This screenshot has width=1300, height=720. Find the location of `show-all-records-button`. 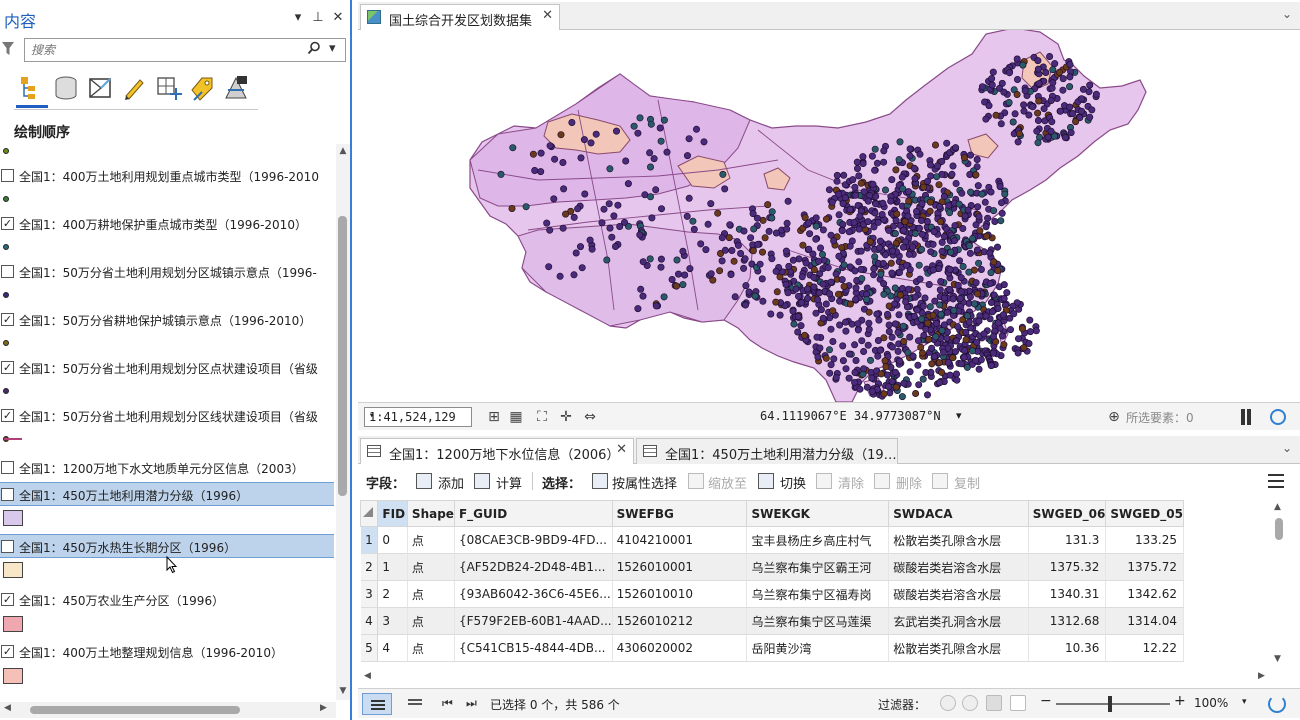

show-all-records-button is located at coordinates (377, 704).